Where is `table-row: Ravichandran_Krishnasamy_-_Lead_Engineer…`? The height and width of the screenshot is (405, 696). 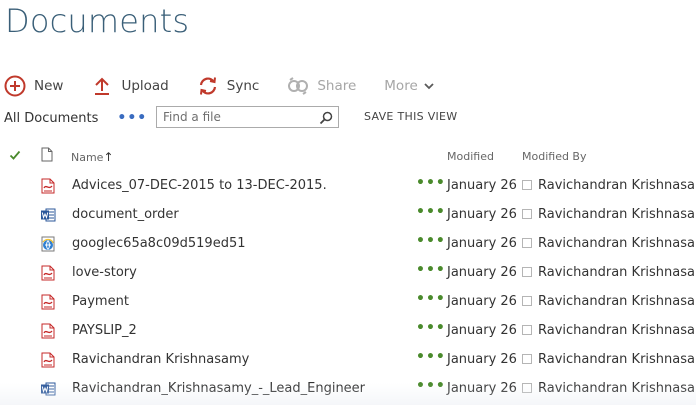
table-row: Ravichandran_Krishnasamy_-_Lead_Engineer… is located at coordinates (348, 388).